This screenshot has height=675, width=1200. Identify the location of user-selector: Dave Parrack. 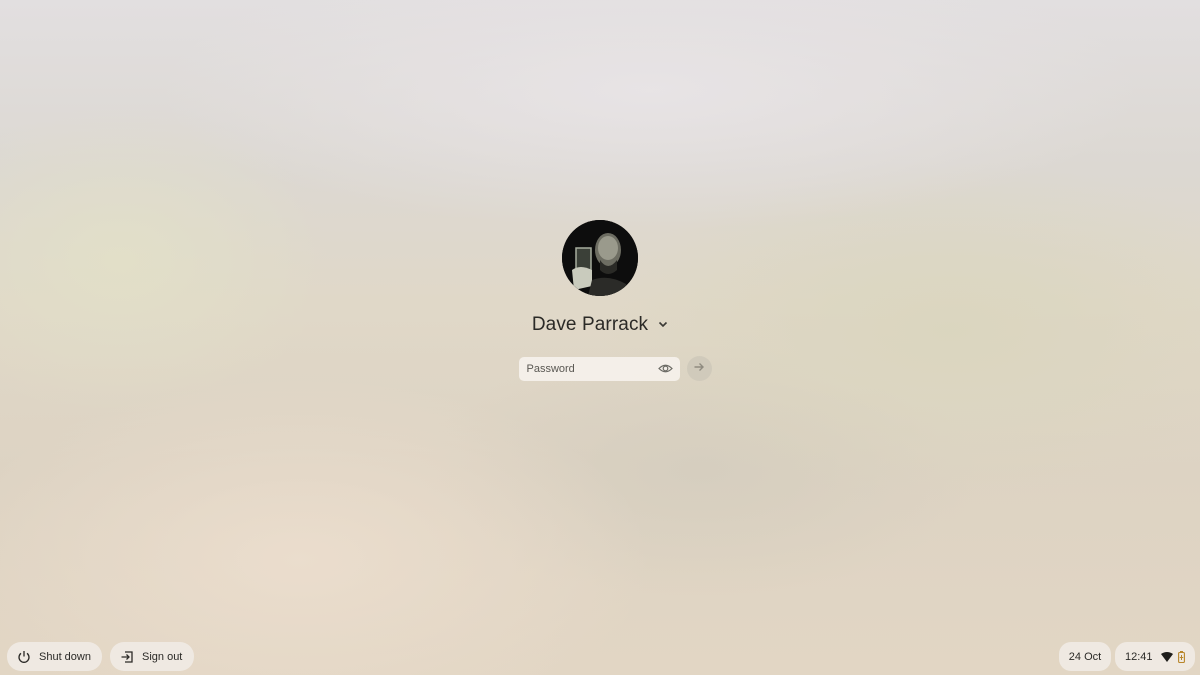
(600, 325).